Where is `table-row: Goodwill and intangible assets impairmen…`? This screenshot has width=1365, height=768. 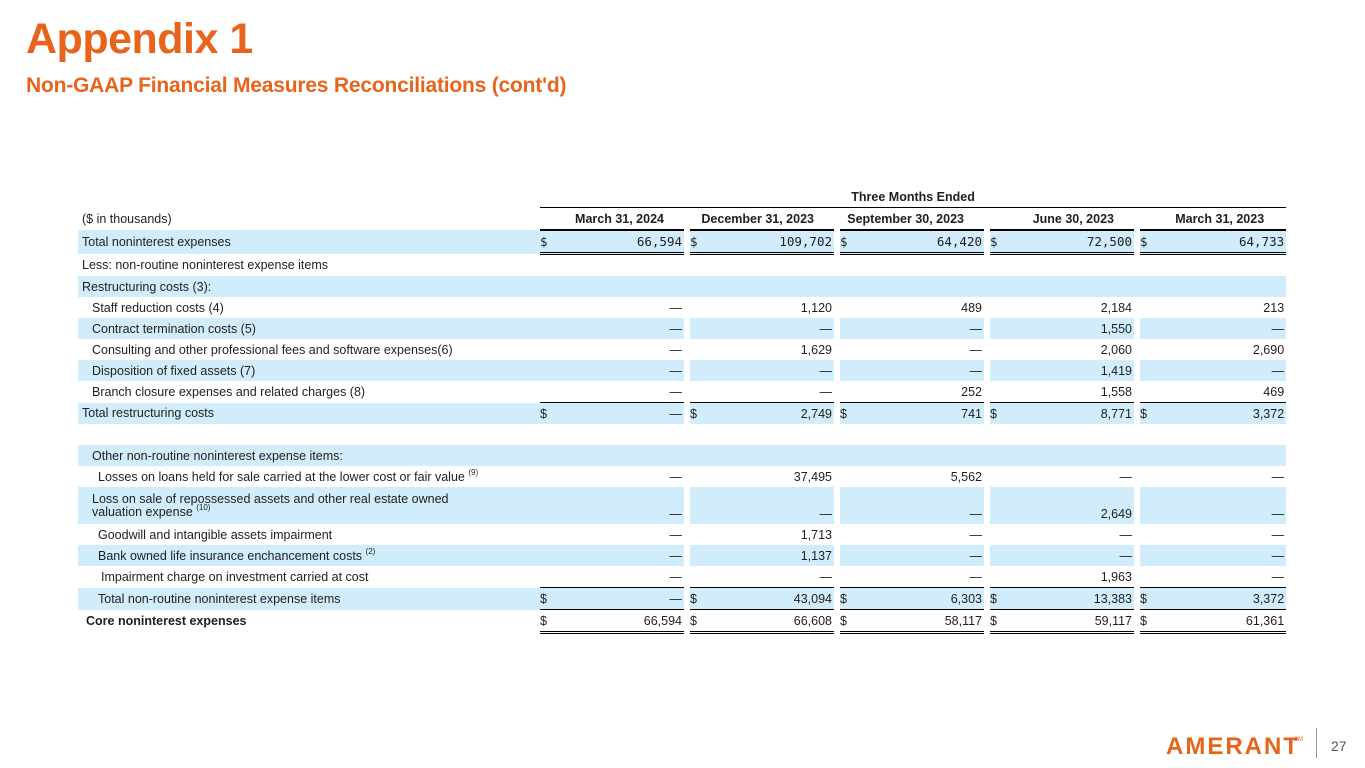 table-row: Goodwill and intangible assets impairmen… is located at coordinates (682, 534).